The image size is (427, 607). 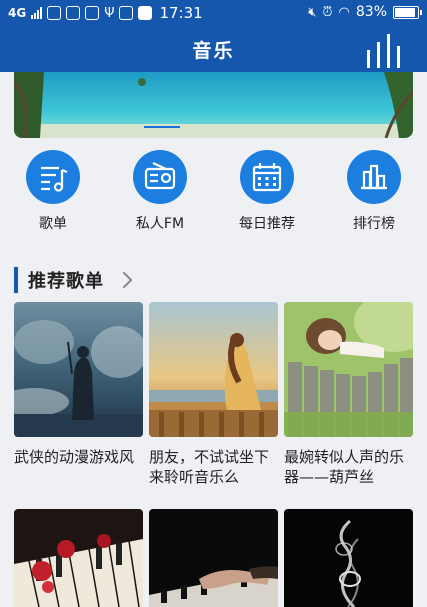 I want to click on app-header: 音乐, so click(x=213, y=49).